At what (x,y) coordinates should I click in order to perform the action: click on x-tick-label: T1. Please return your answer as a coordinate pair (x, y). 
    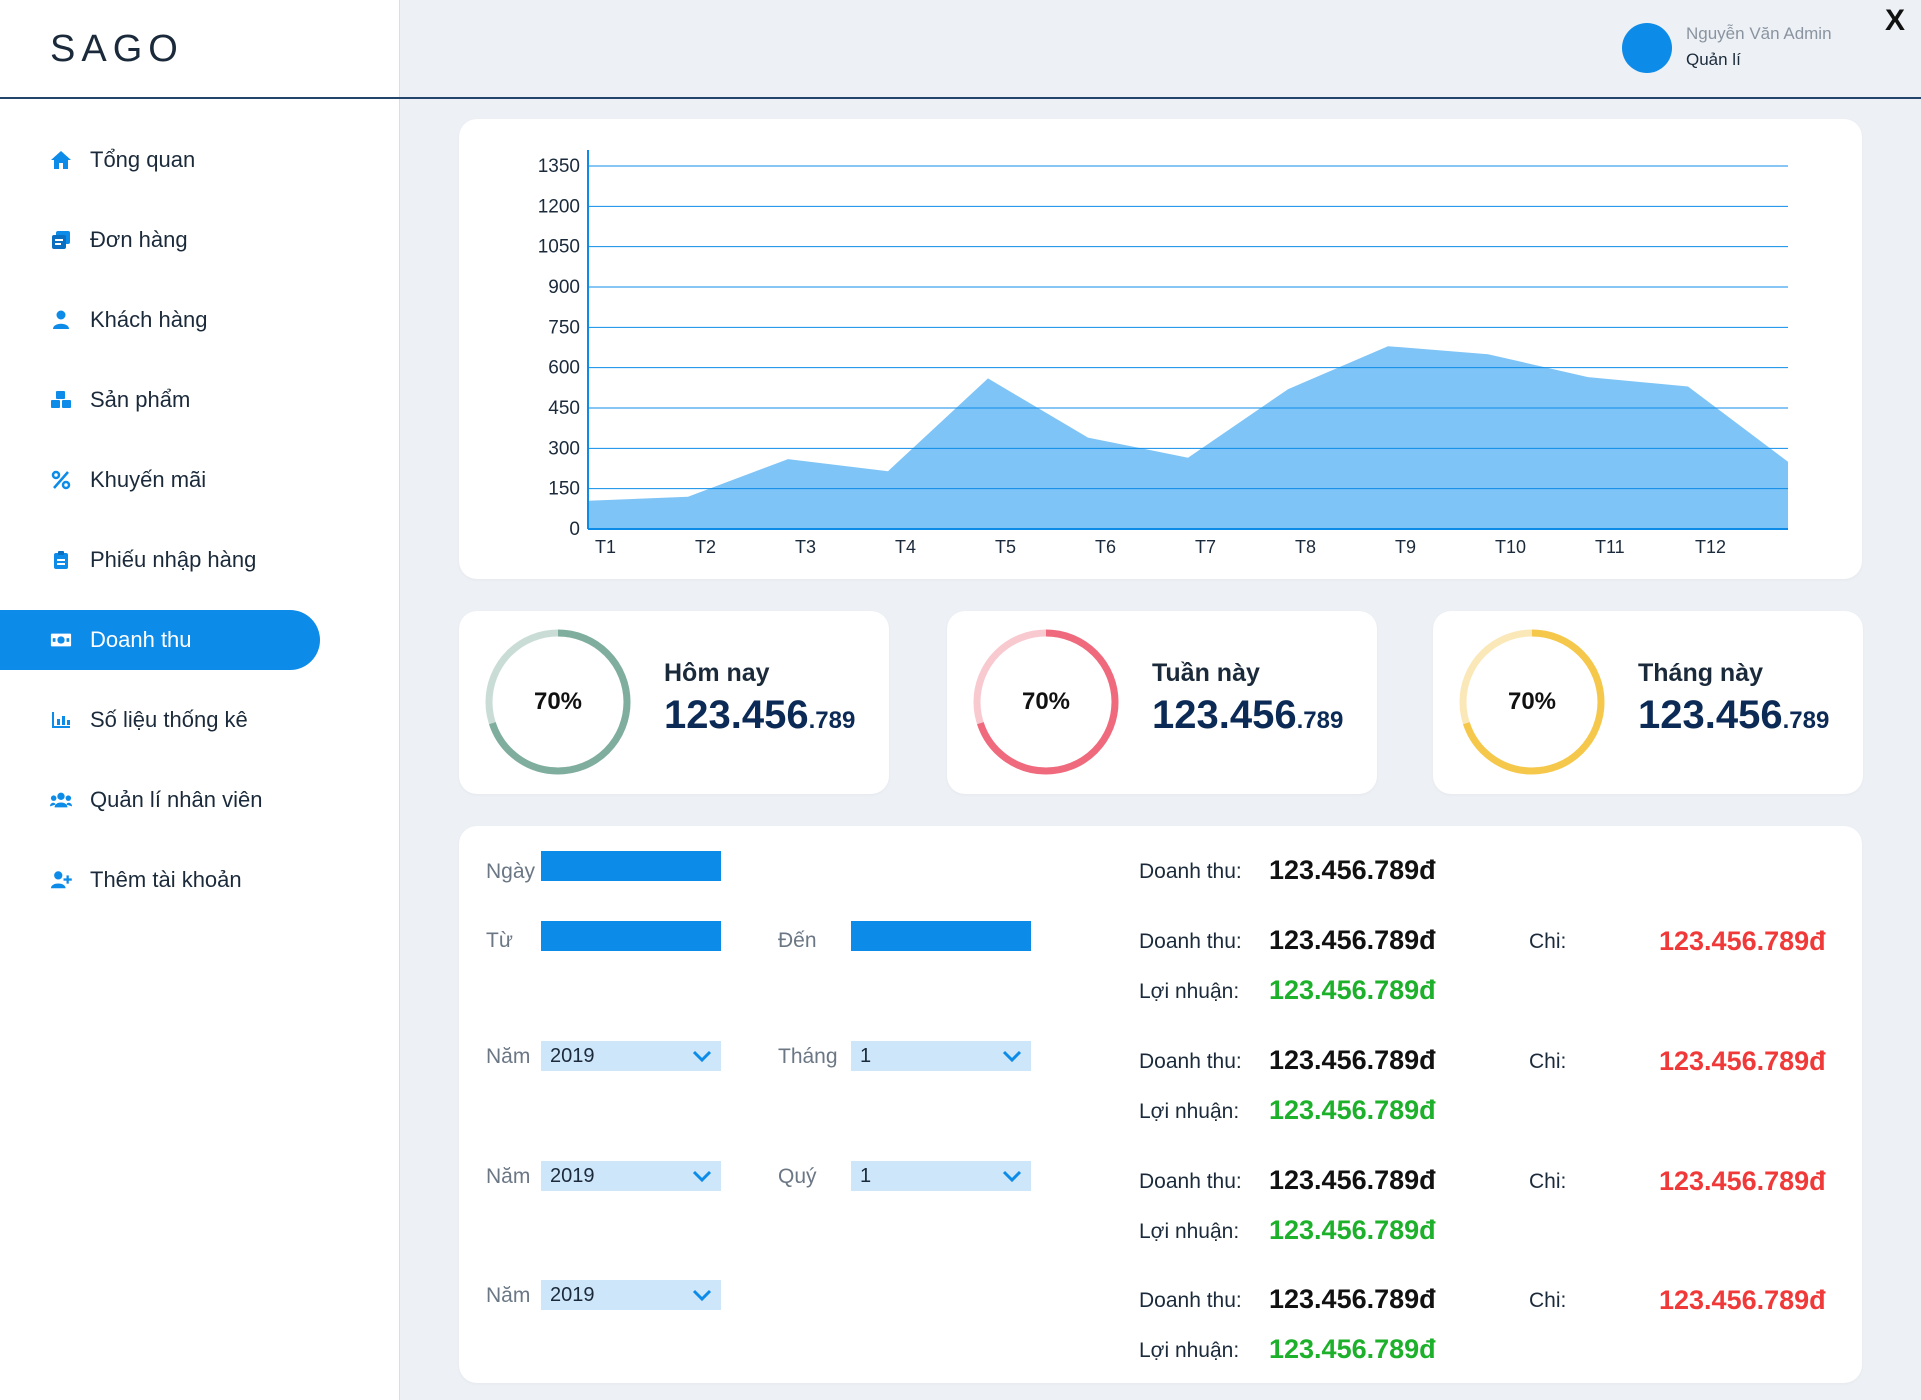
    Looking at the image, I should click on (605, 547).